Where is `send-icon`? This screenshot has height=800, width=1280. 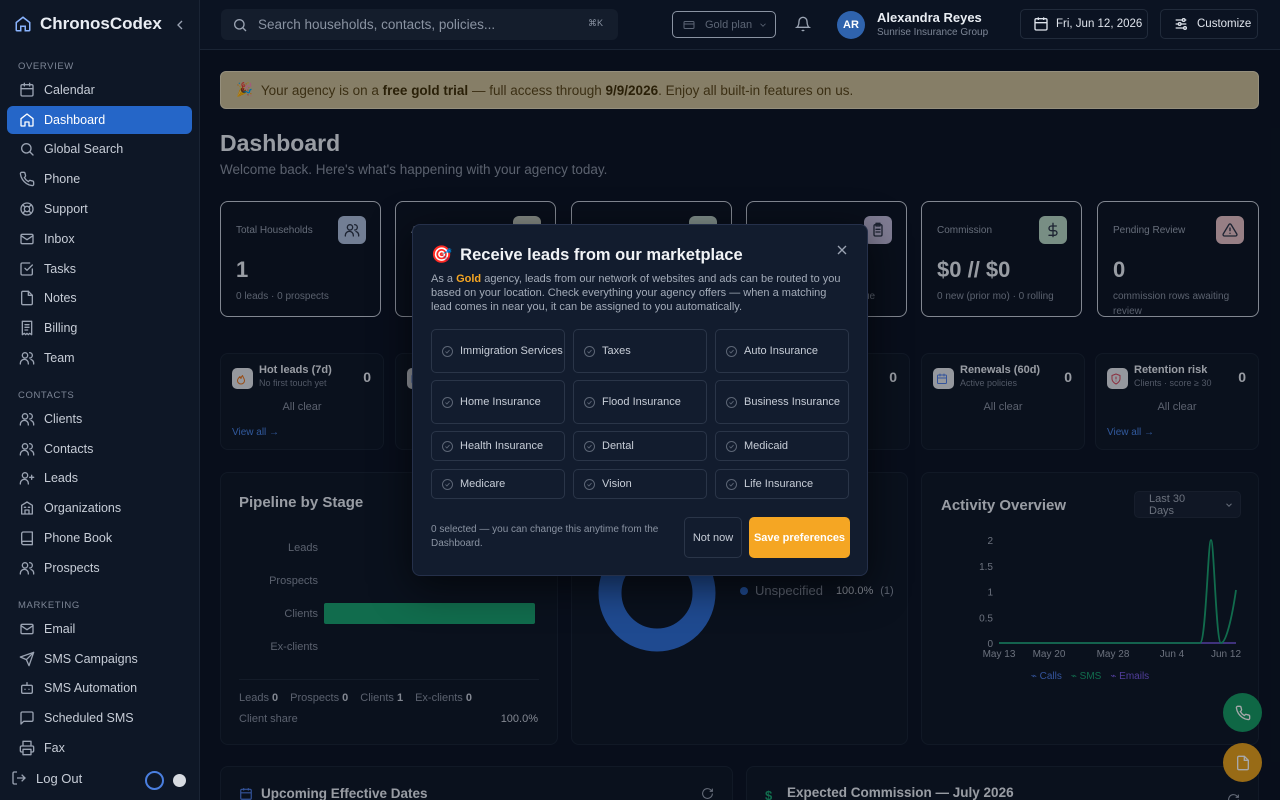
send-icon is located at coordinates (27, 659).